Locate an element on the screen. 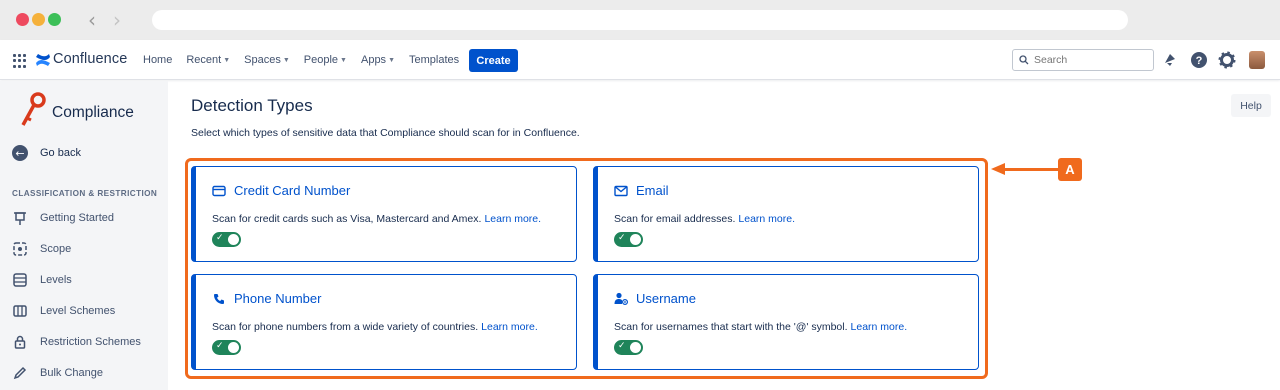 The image size is (1280, 390). browser-chrome: ‹ › is located at coordinates (640, 20).